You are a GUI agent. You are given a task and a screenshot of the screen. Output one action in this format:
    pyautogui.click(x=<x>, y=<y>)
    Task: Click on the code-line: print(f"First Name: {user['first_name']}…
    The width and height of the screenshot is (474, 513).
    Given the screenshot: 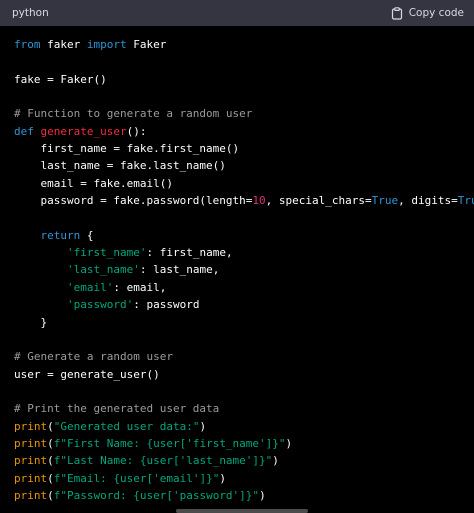 What is the action you would take?
    pyautogui.click(x=244, y=443)
    